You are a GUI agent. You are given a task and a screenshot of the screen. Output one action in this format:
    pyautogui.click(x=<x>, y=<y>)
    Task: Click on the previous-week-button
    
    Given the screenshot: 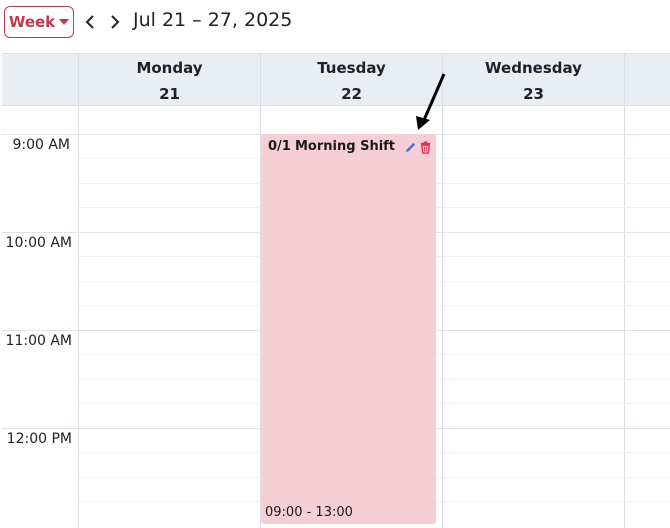 What is the action you would take?
    pyautogui.click(x=90, y=22)
    